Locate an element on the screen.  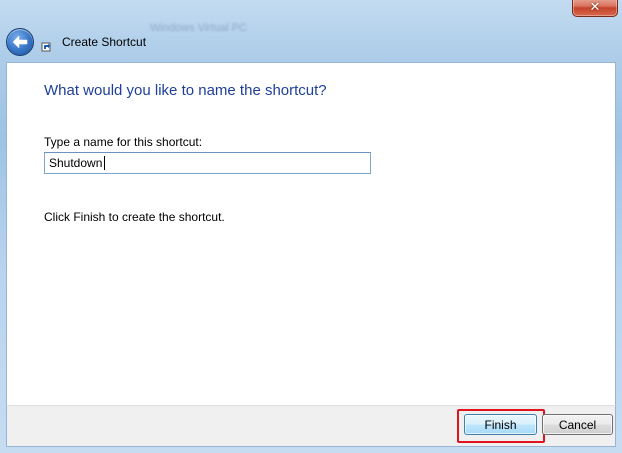
finish-button: Finish is located at coordinates (500, 424).